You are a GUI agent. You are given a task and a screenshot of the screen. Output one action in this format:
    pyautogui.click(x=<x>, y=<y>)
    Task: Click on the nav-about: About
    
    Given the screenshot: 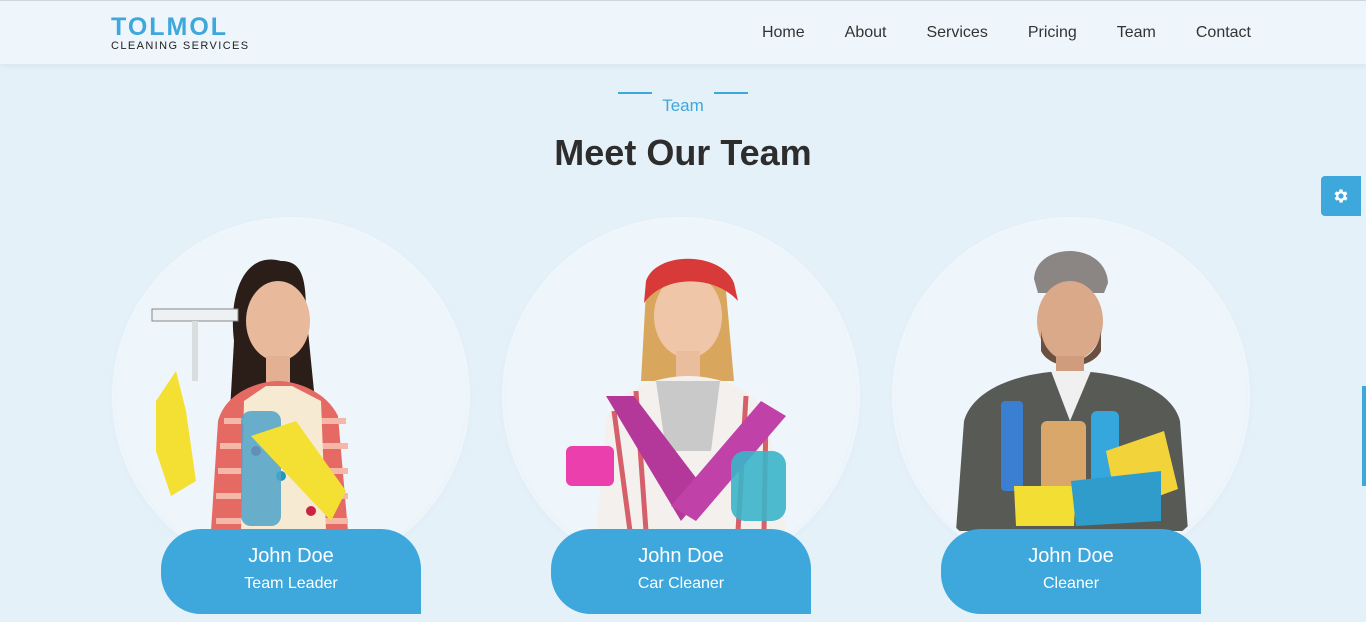 What is the action you would take?
    pyautogui.click(x=866, y=33)
    